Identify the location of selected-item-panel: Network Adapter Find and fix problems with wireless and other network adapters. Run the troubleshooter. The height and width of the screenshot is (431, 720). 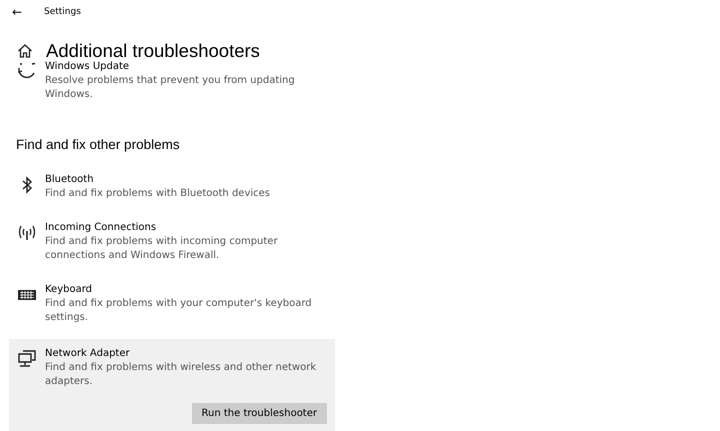
(172, 385).